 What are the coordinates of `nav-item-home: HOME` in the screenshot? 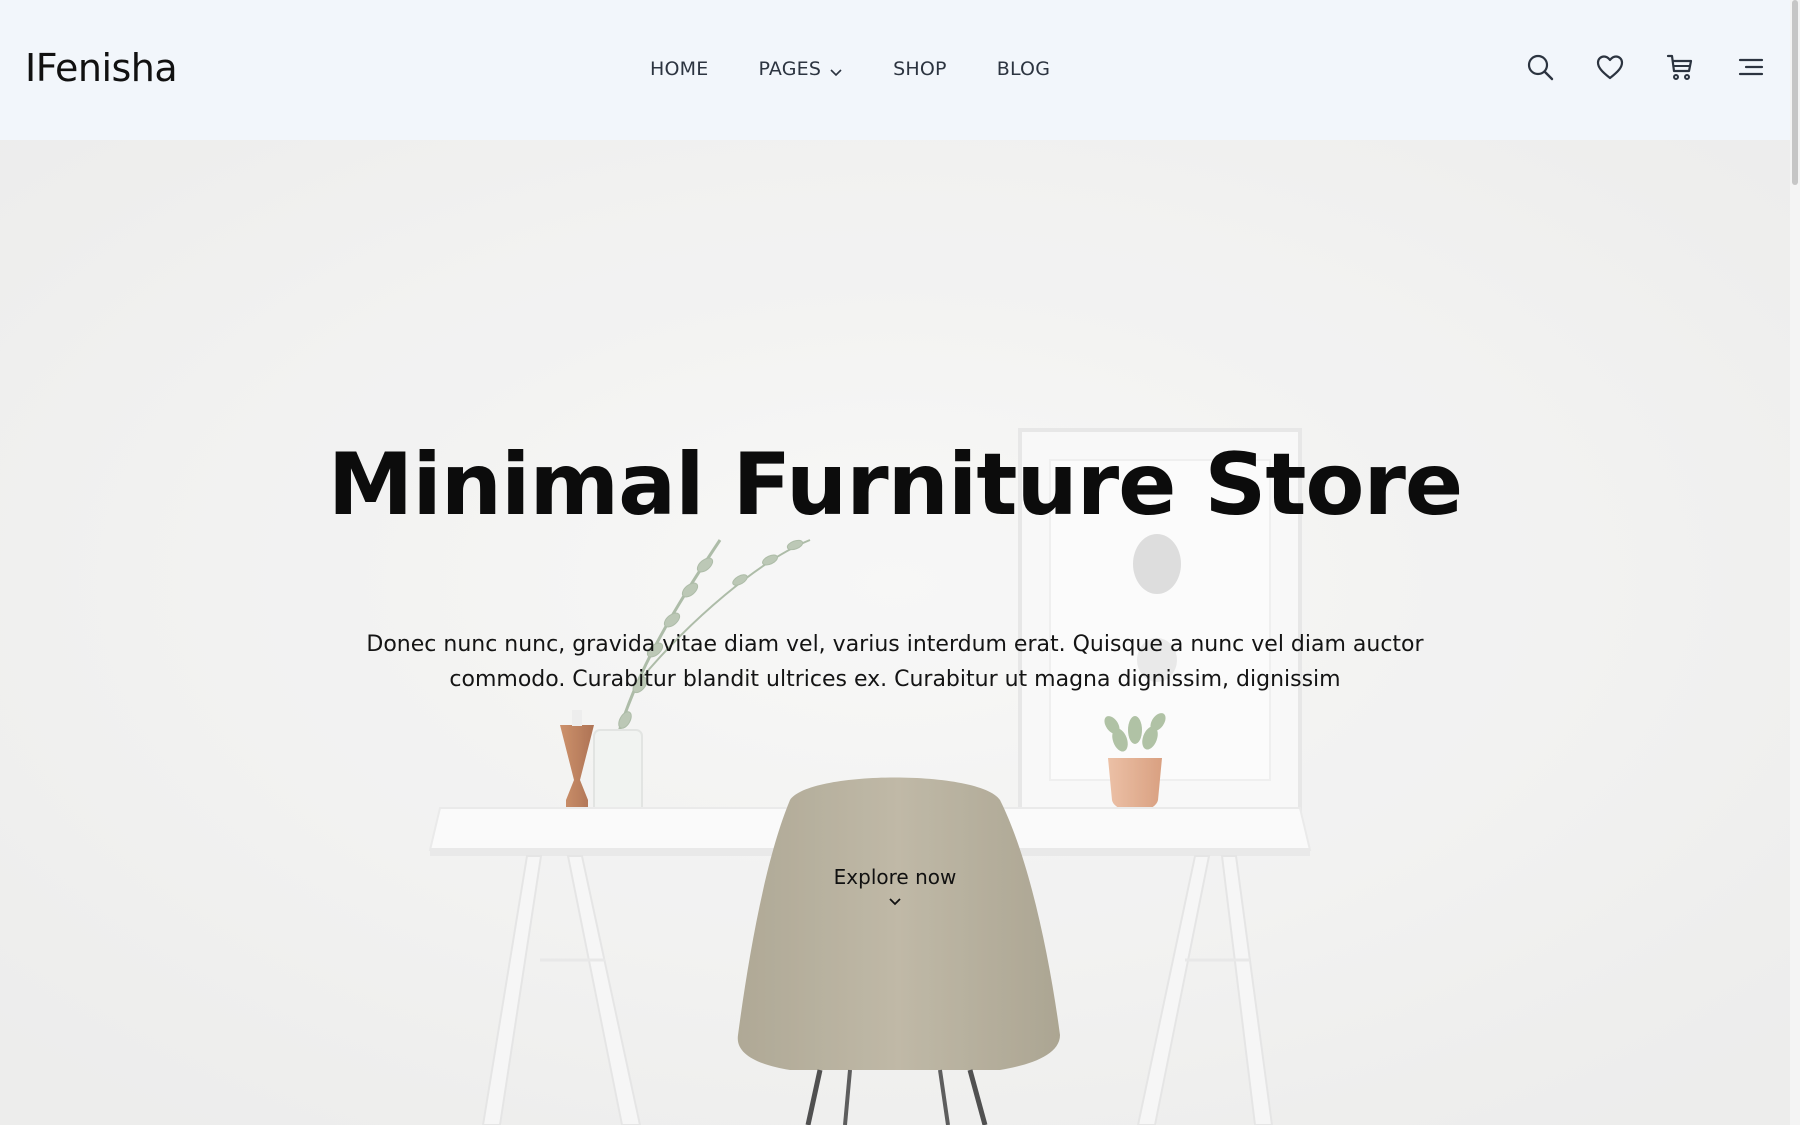 It's located at (679, 69).